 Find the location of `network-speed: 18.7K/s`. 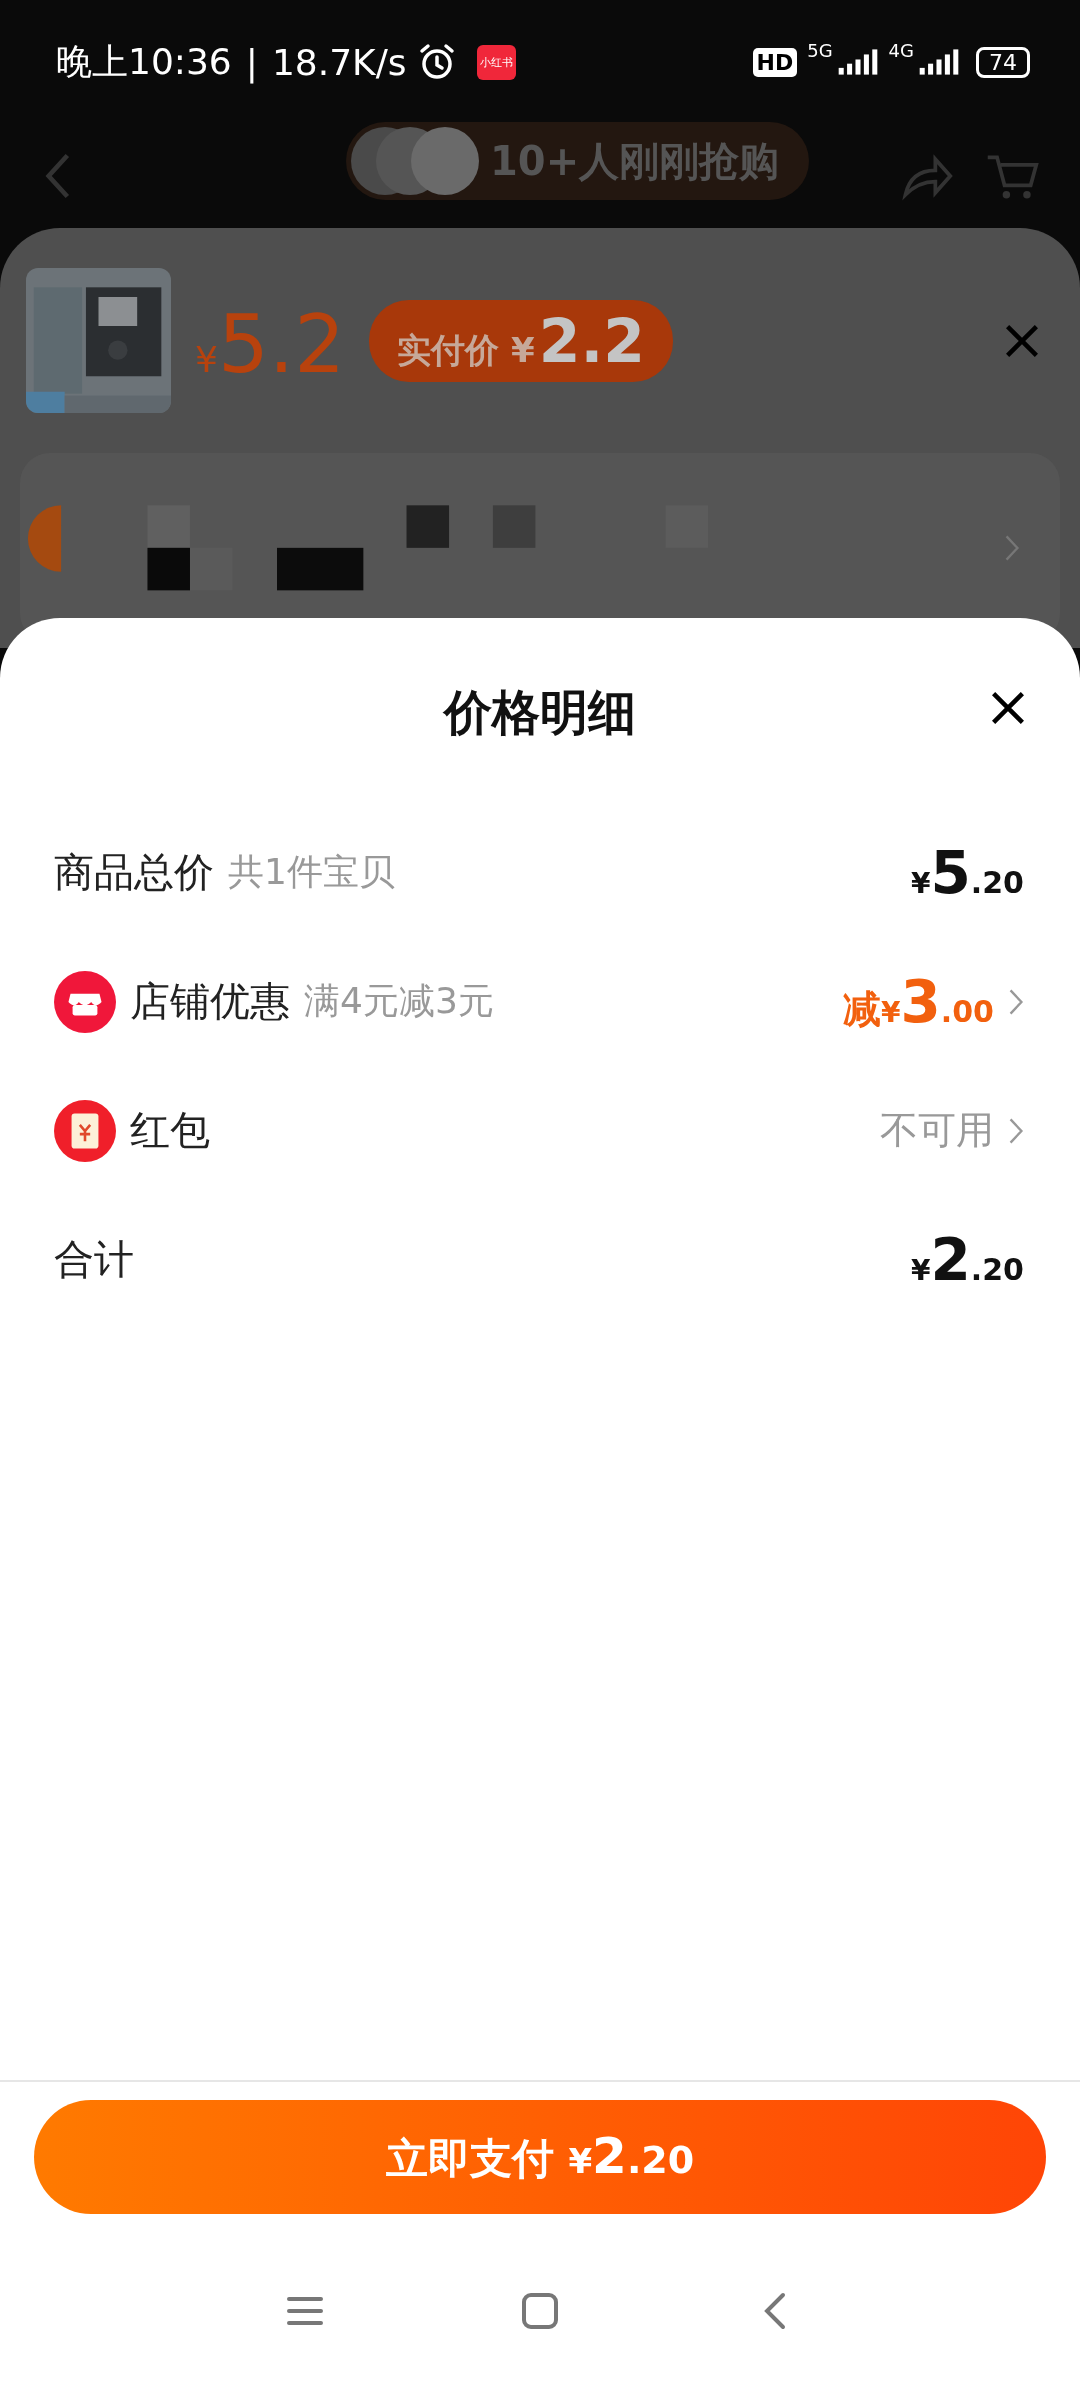

network-speed: 18.7K/s is located at coordinates (339, 62).